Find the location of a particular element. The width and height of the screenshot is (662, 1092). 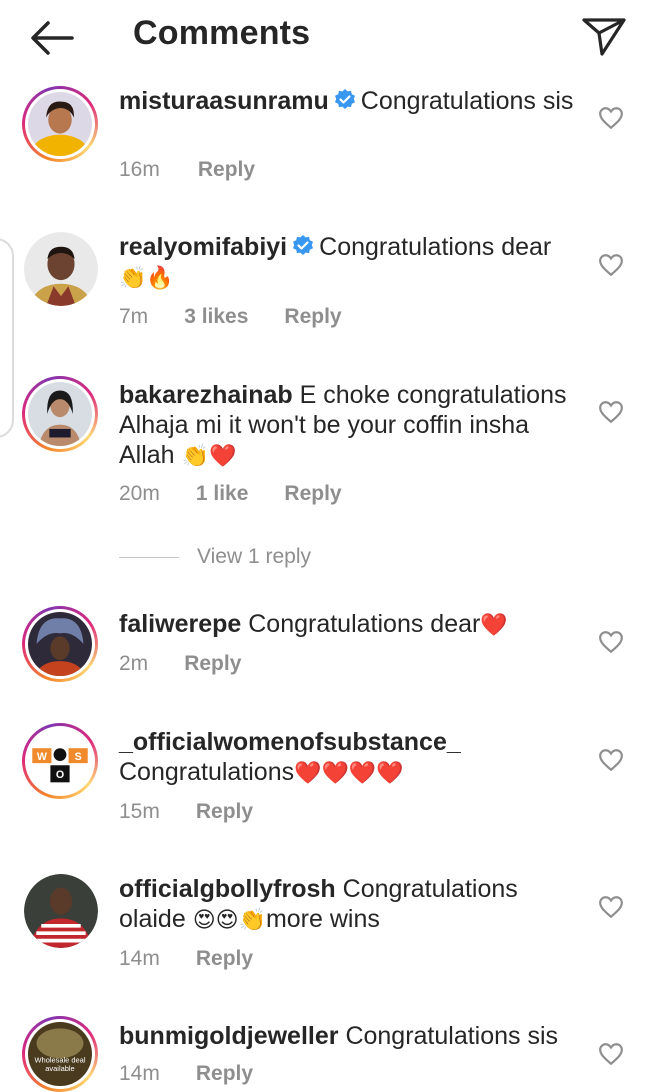

wos-letter-o: O is located at coordinates (60, 775).